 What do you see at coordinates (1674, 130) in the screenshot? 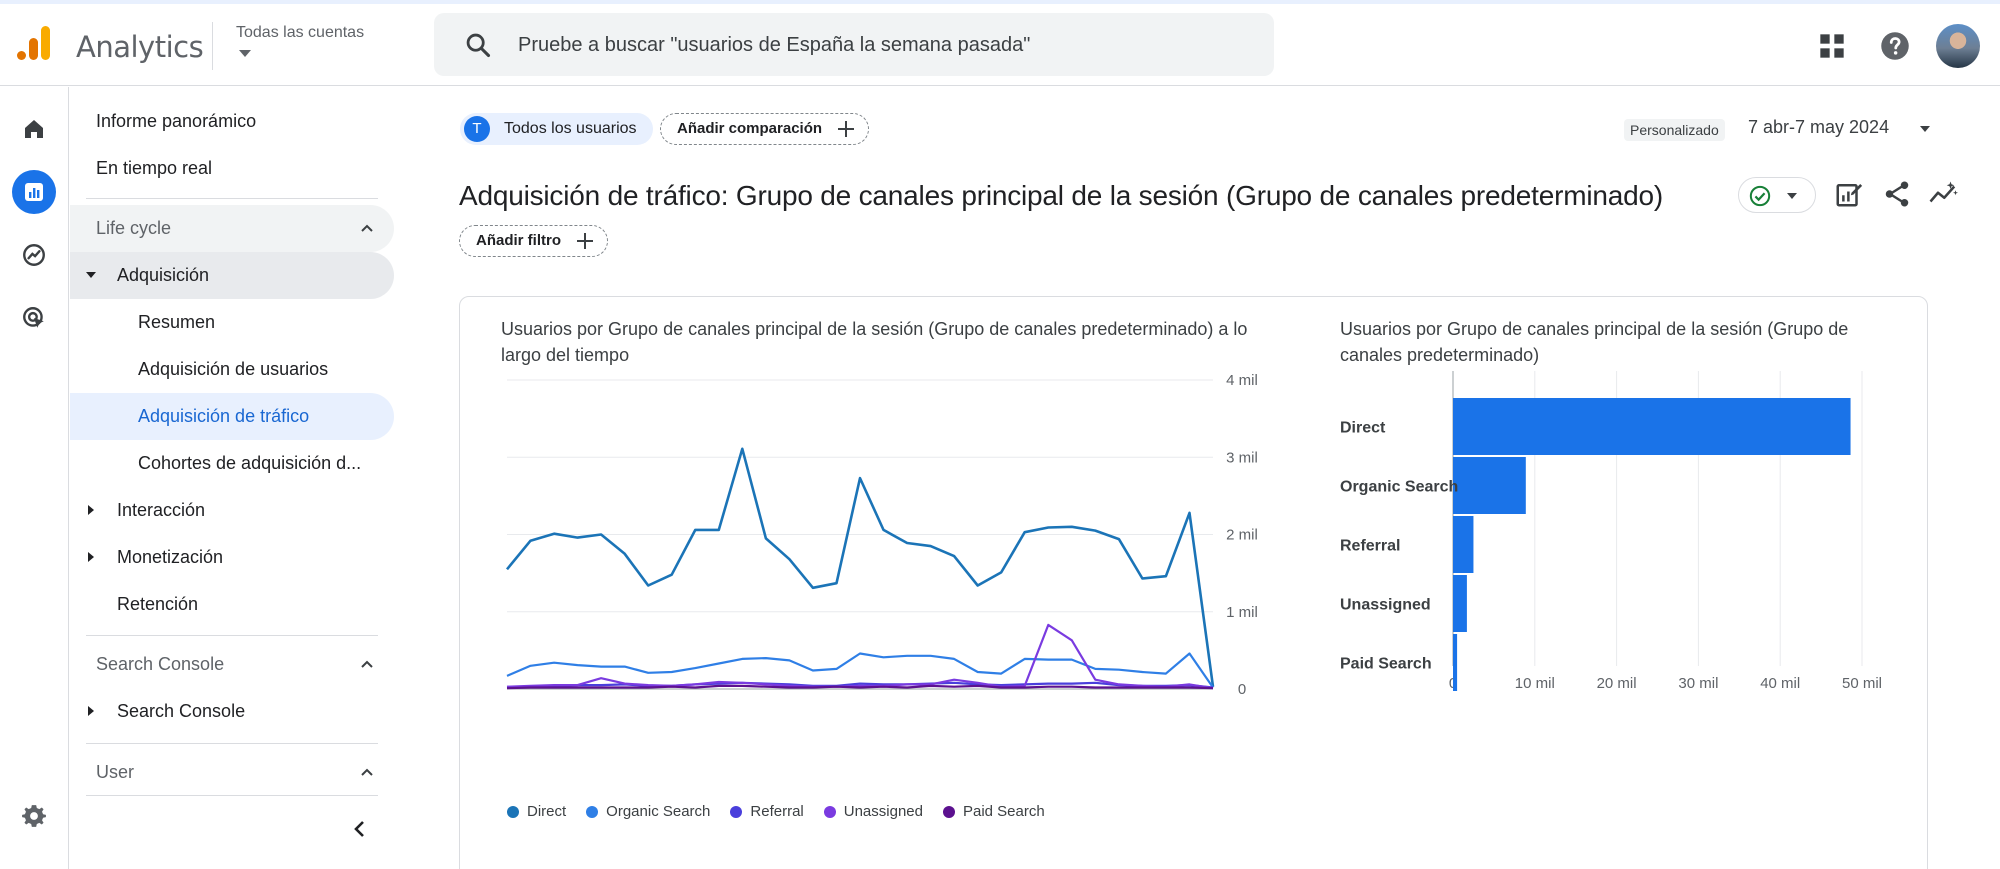
I see `date-preset-badge: Personalizado` at bounding box center [1674, 130].